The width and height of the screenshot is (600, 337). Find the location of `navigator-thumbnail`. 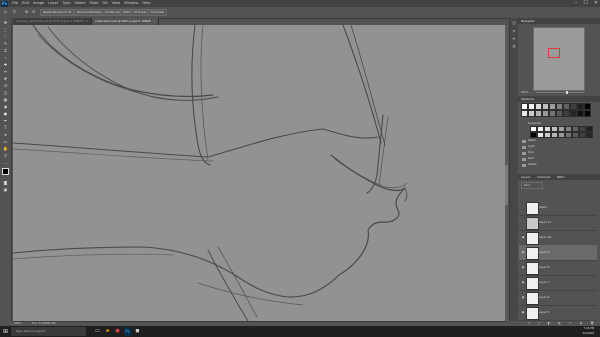

navigator-thumbnail is located at coordinates (559, 59).